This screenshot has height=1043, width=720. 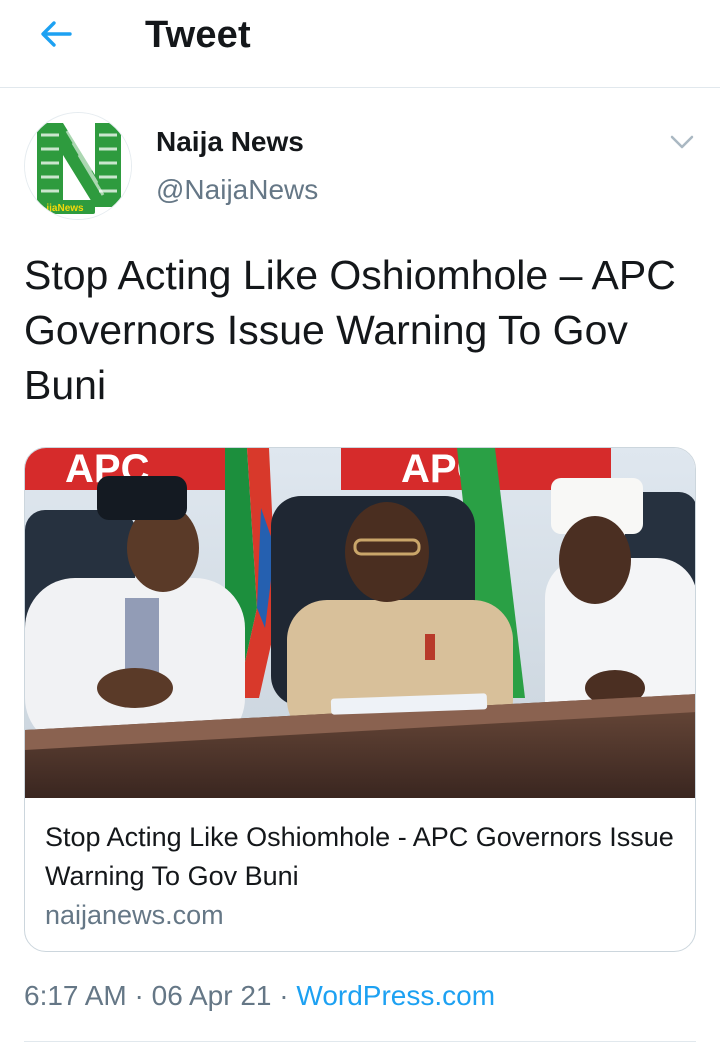 I want to click on chevron-down-icon, so click(x=682, y=142).